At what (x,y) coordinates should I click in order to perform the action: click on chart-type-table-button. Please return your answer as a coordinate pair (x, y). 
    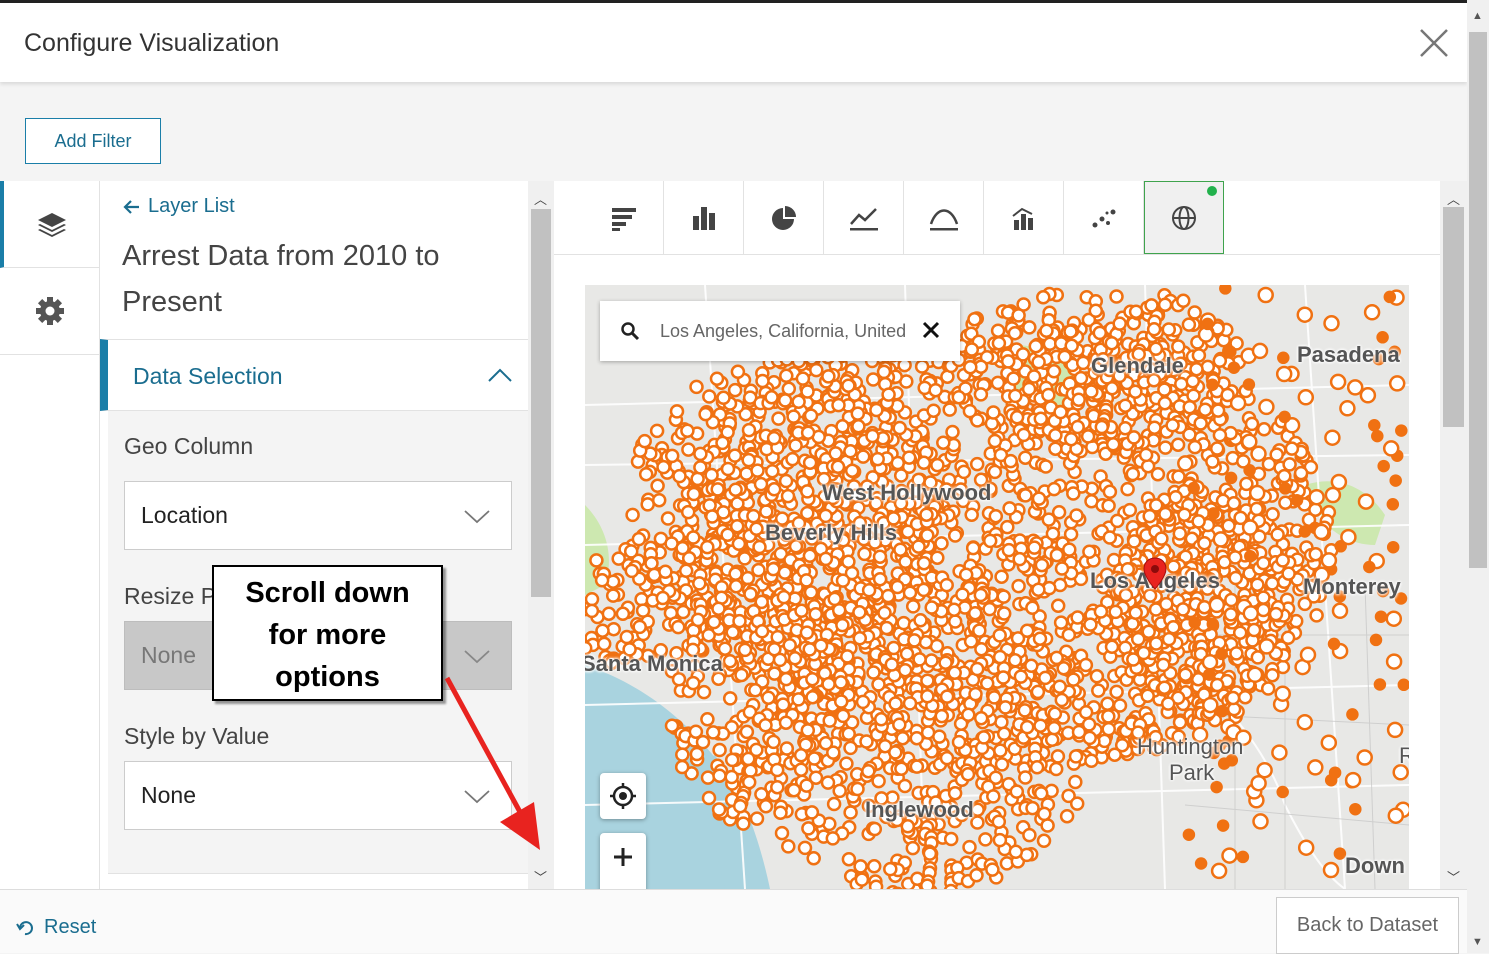
    Looking at the image, I should click on (624, 217).